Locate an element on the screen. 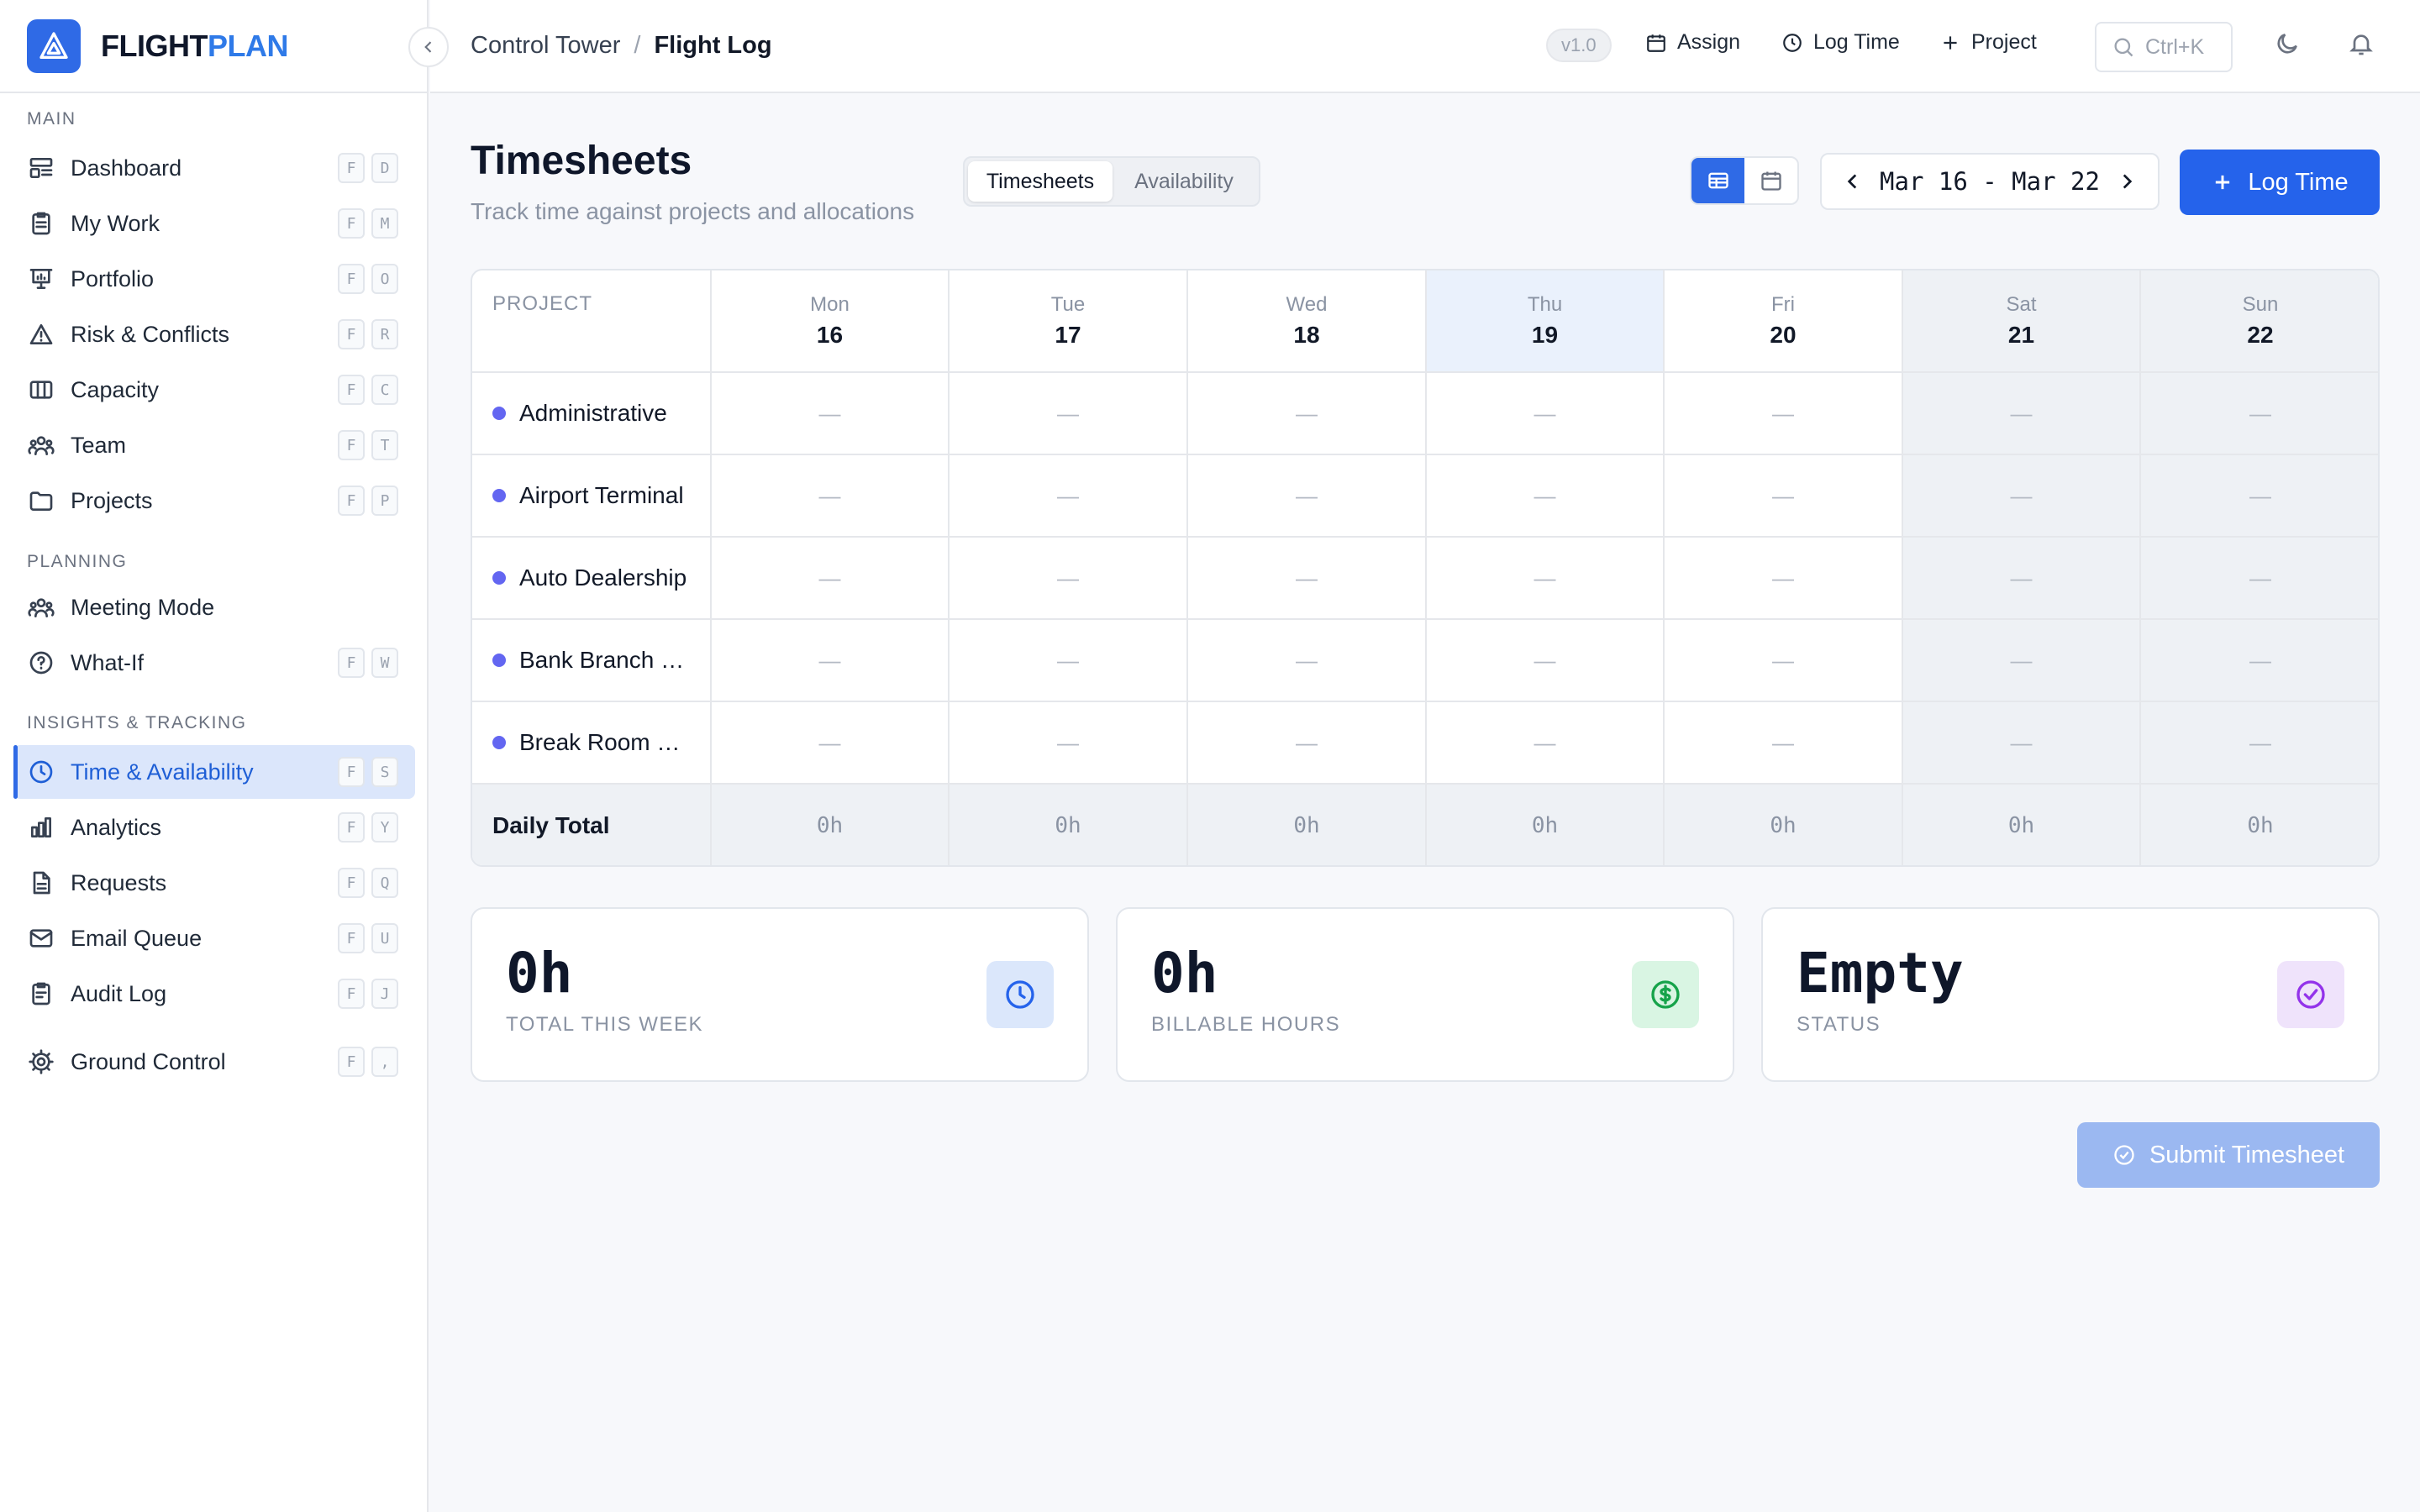 The height and width of the screenshot is (1512, 2420). logo-icon is located at coordinates (54, 45).